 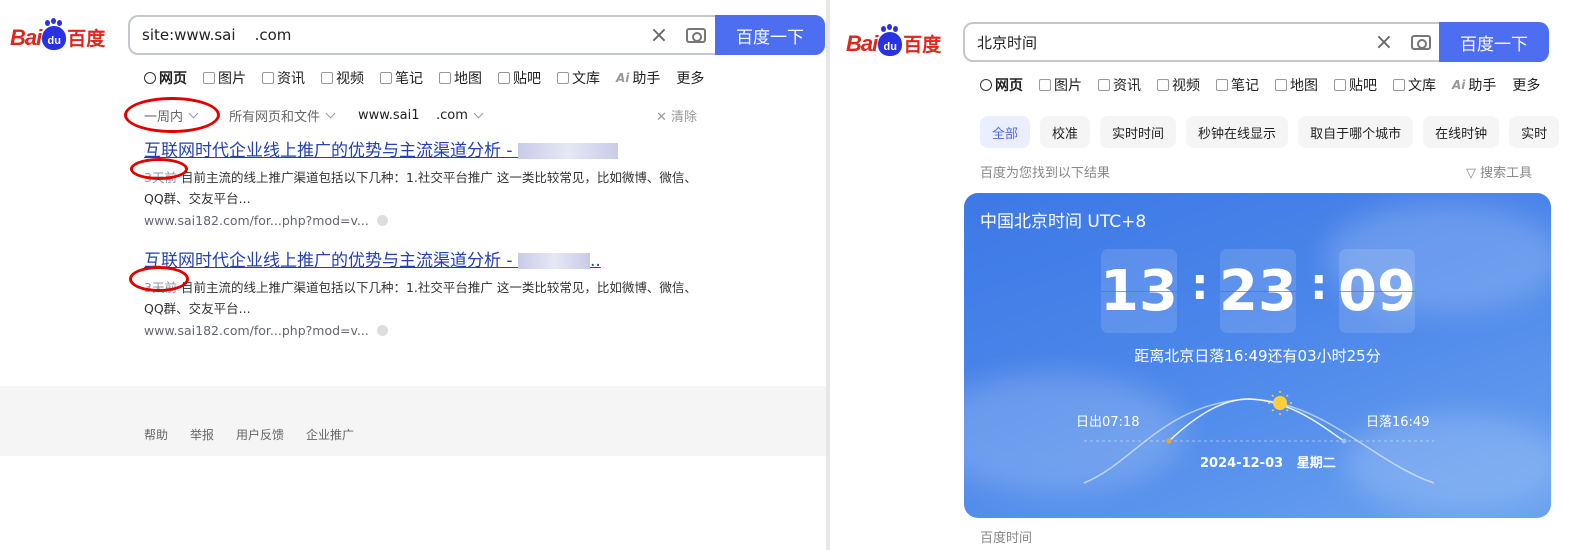 What do you see at coordinates (1499, 171) in the screenshot?
I see `search-tools-button: ▽ 搜索工具` at bounding box center [1499, 171].